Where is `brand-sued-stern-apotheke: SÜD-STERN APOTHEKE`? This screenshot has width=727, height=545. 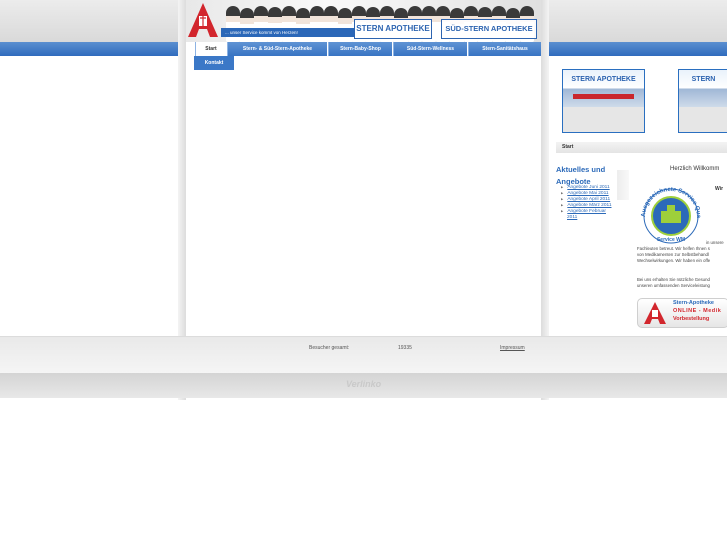 brand-sued-stern-apotheke: SÜD-STERN APOTHEKE is located at coordinates (489, 29).